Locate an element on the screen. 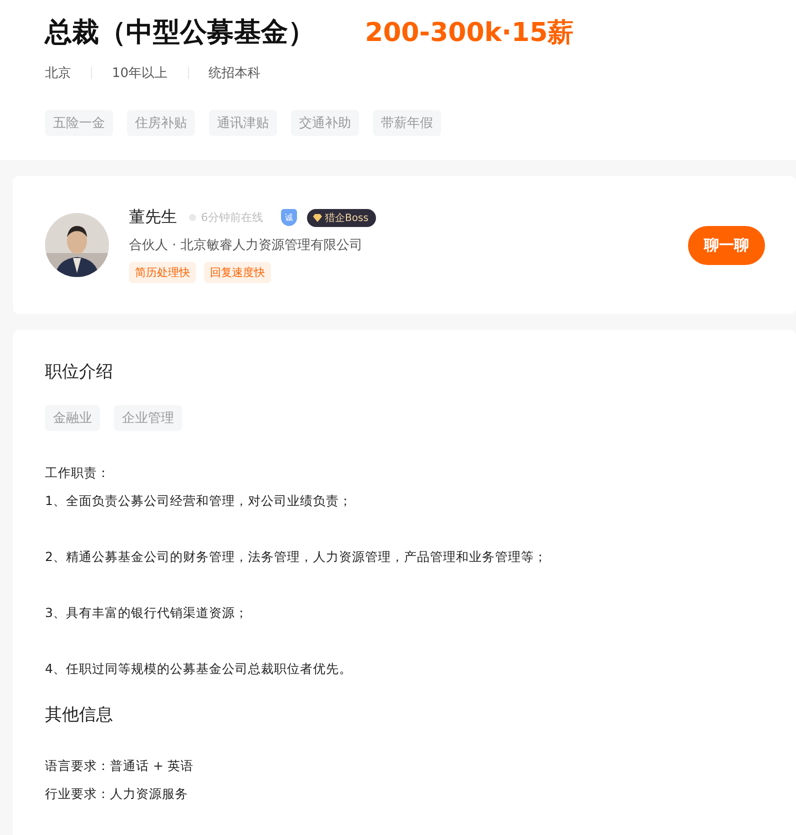 The height and width of the screenshot is (835, 796). salary: 200-300k·15薪 is located at coordinates (469, 33).